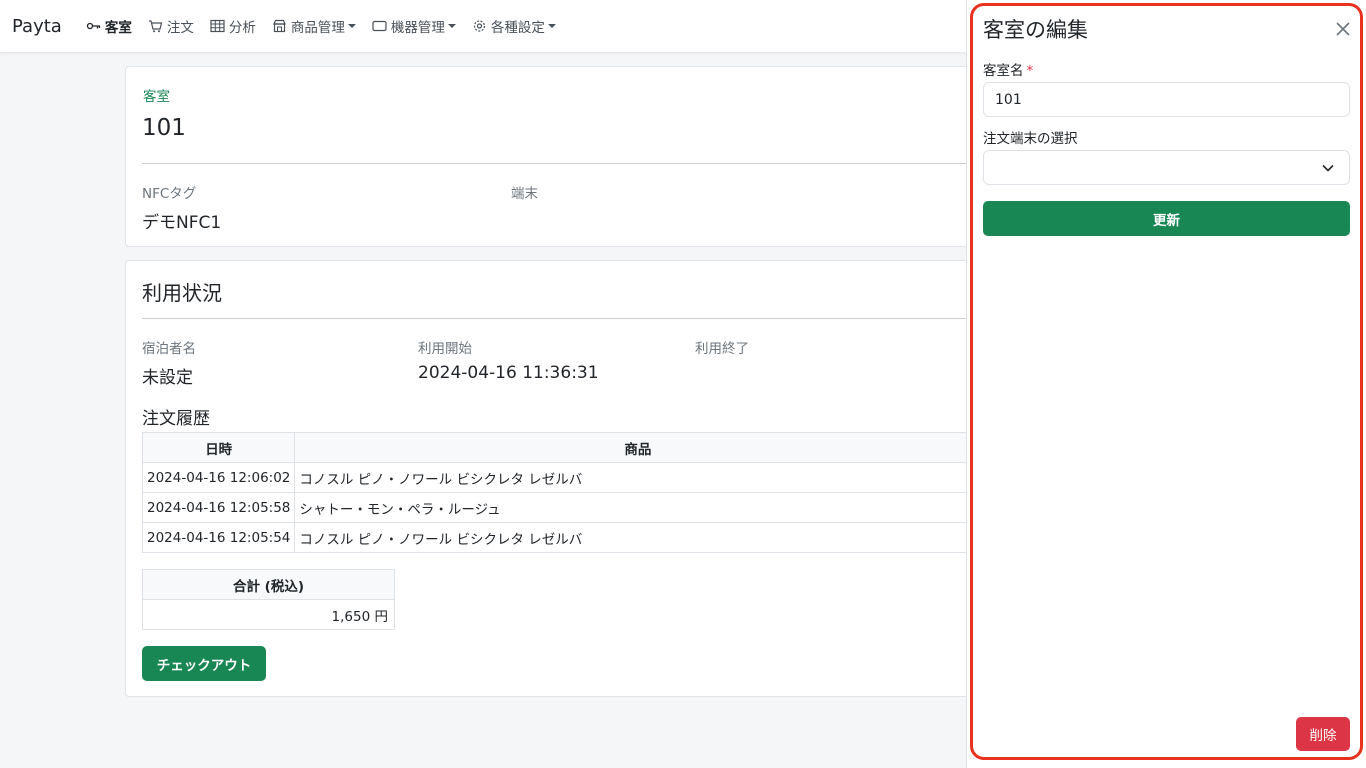 The image size is (1366, 768). I want to click on room-number: 101, so click(164, 128).